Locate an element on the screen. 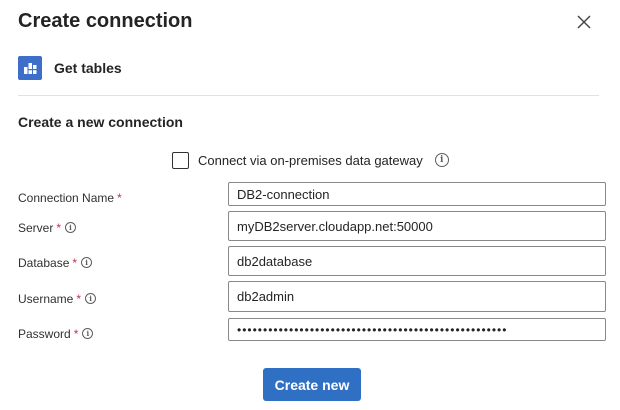  username-label-text: Username is located at coordinates (46, 299).